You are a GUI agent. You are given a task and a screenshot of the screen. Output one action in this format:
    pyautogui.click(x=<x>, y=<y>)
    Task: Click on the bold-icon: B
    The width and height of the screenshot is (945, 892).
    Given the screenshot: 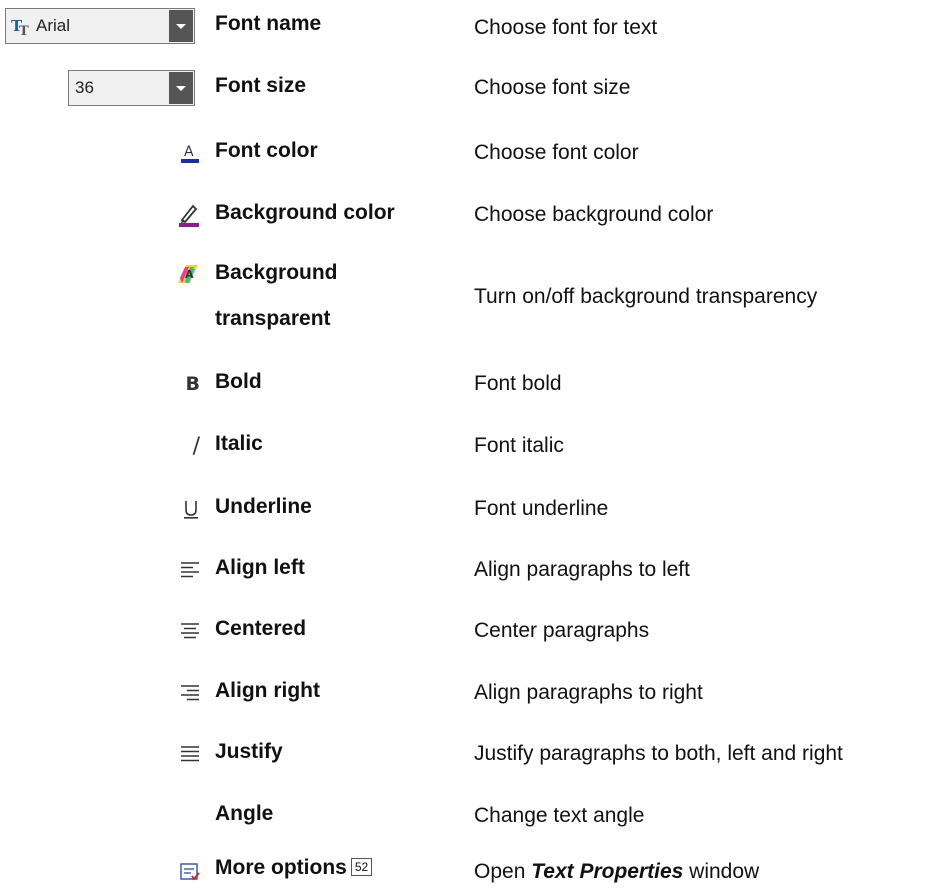 What is the action you would take?
    pyautogui.click(x=192, y=384)
    